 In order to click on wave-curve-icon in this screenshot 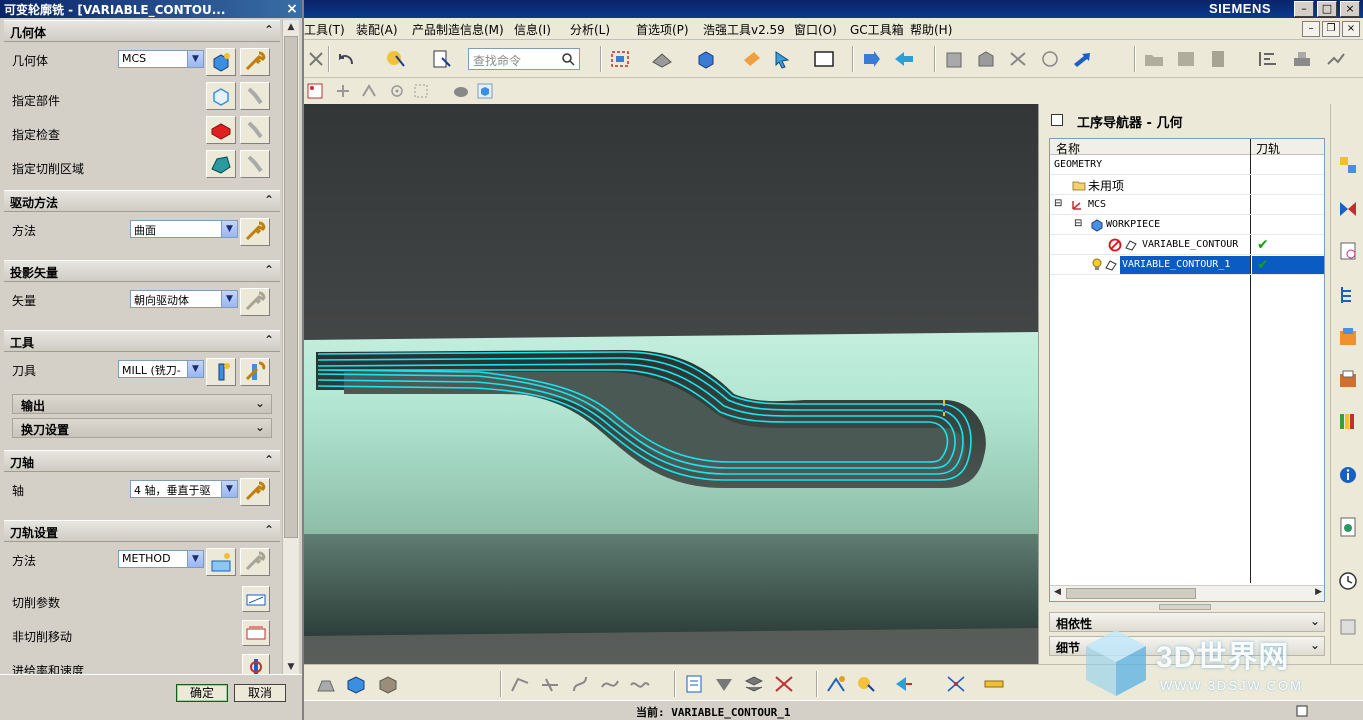, I will do `click(640, 684)`.